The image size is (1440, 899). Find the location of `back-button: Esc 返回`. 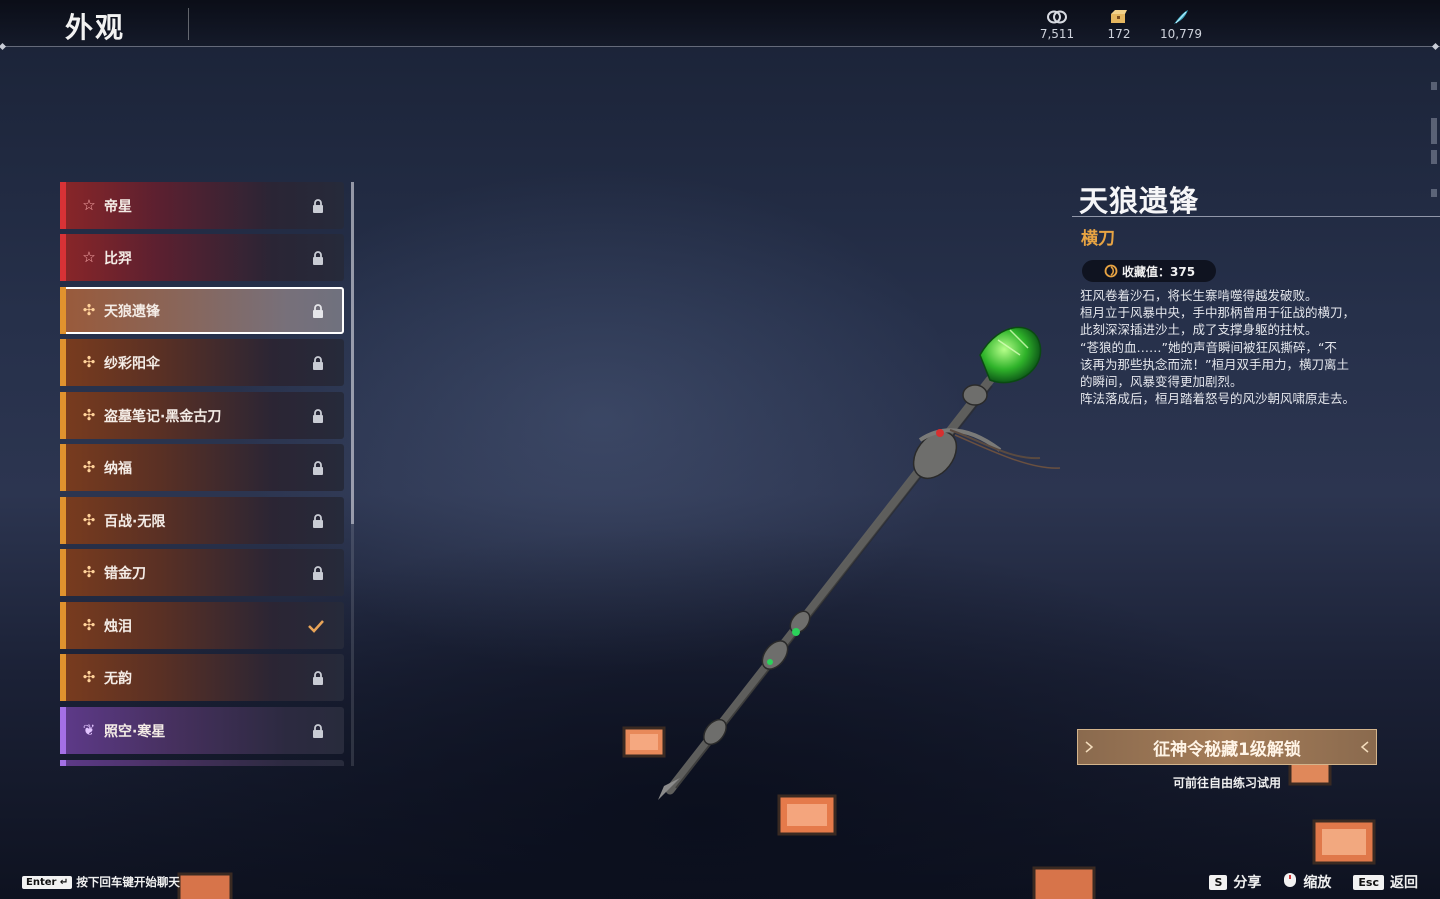

back-button: Esc 返回 is located at coordinates (1385, 882).